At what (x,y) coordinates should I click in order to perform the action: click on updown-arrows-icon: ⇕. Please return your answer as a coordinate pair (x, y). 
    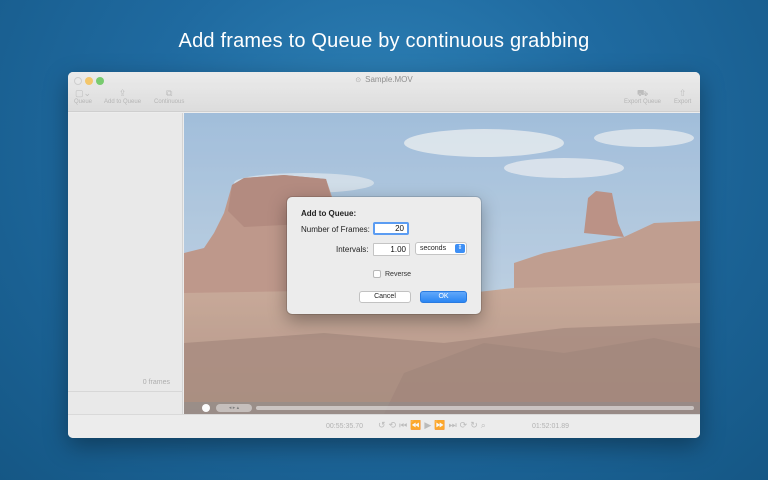
    Looking at the image, I should click on (460, 248).